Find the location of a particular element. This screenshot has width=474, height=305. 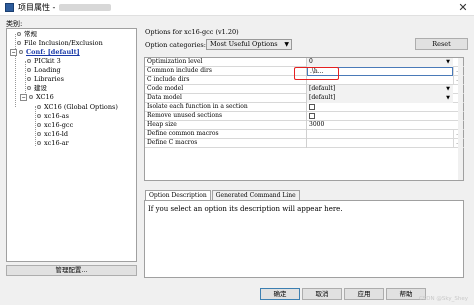

cancel-button: 取消 is located at coordinates (322, 294).